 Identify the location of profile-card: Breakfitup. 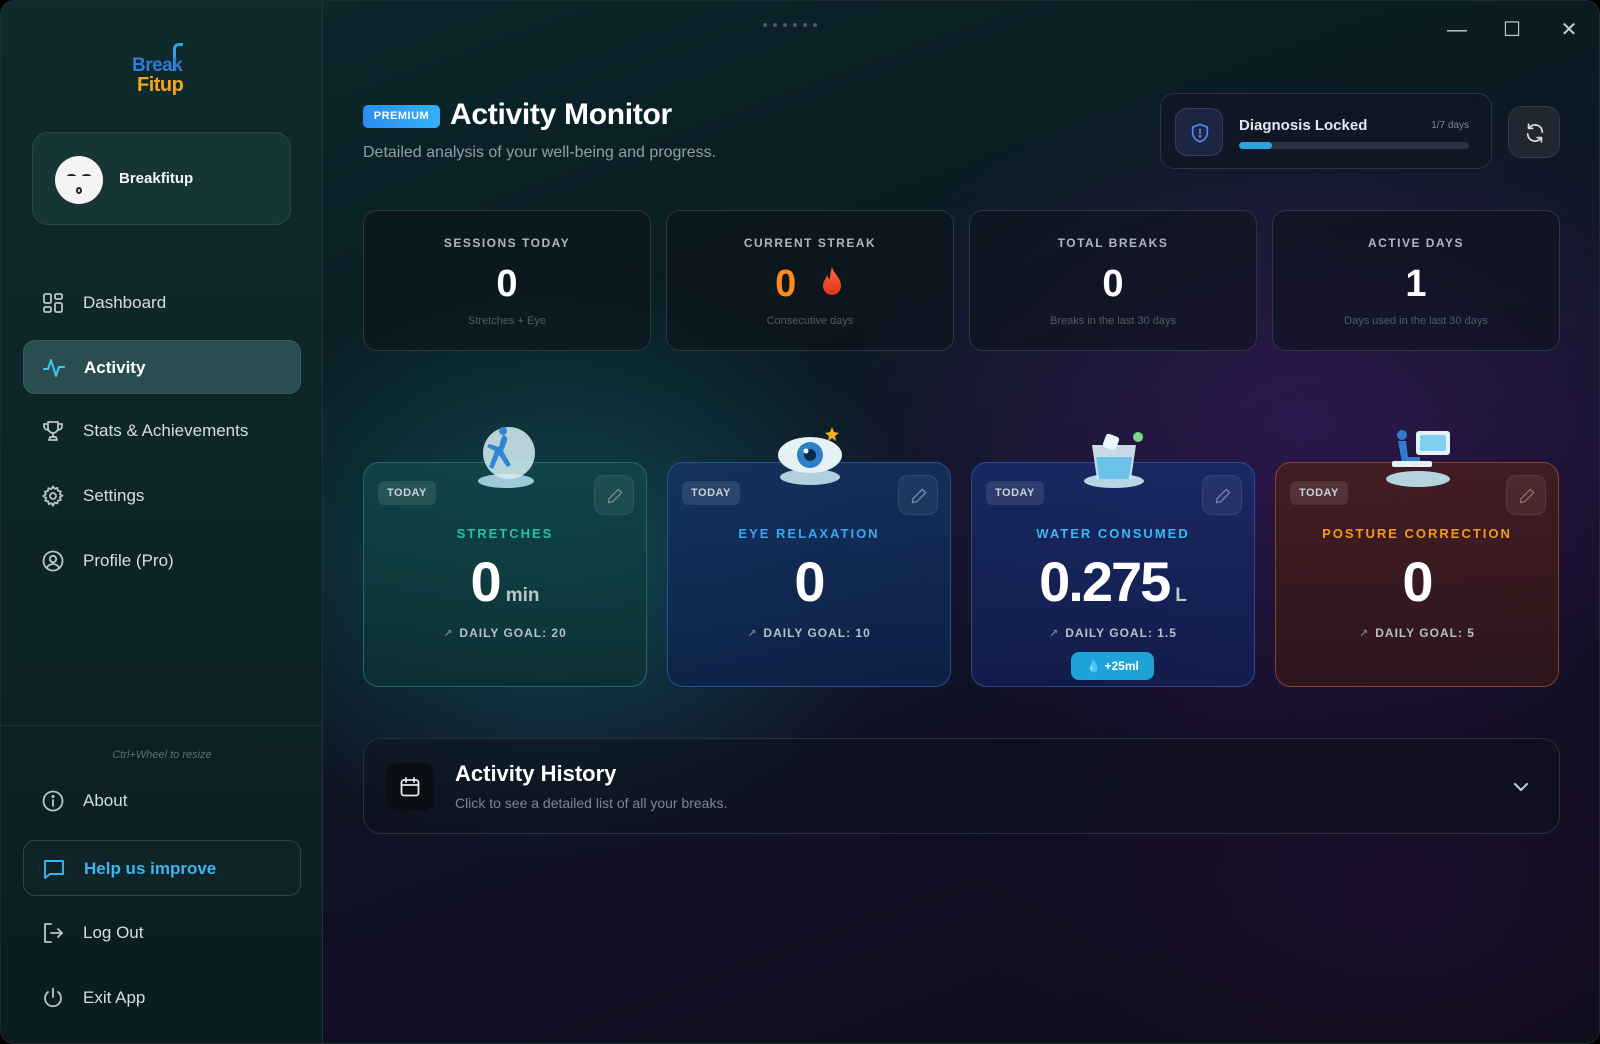
(161, 178).